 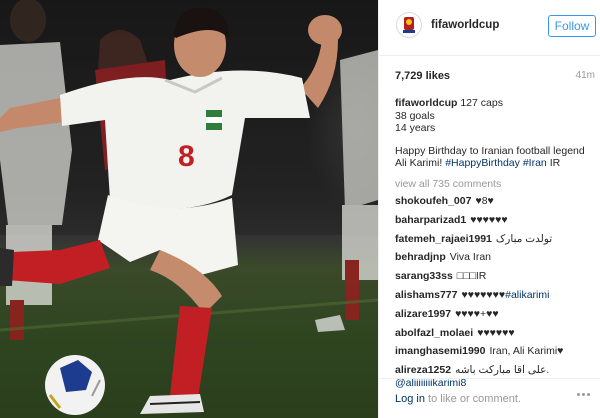 I want to click on fifa-logo-icon, so click(x=409, y=25).